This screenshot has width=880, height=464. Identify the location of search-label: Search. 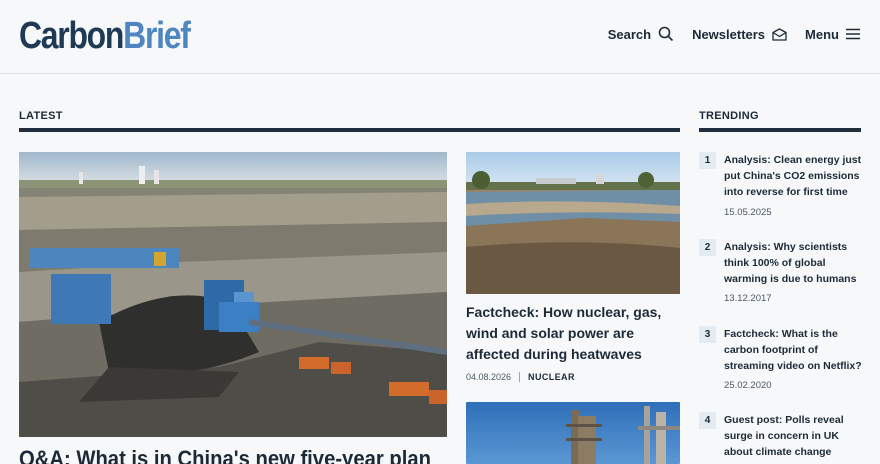
(629, 34).